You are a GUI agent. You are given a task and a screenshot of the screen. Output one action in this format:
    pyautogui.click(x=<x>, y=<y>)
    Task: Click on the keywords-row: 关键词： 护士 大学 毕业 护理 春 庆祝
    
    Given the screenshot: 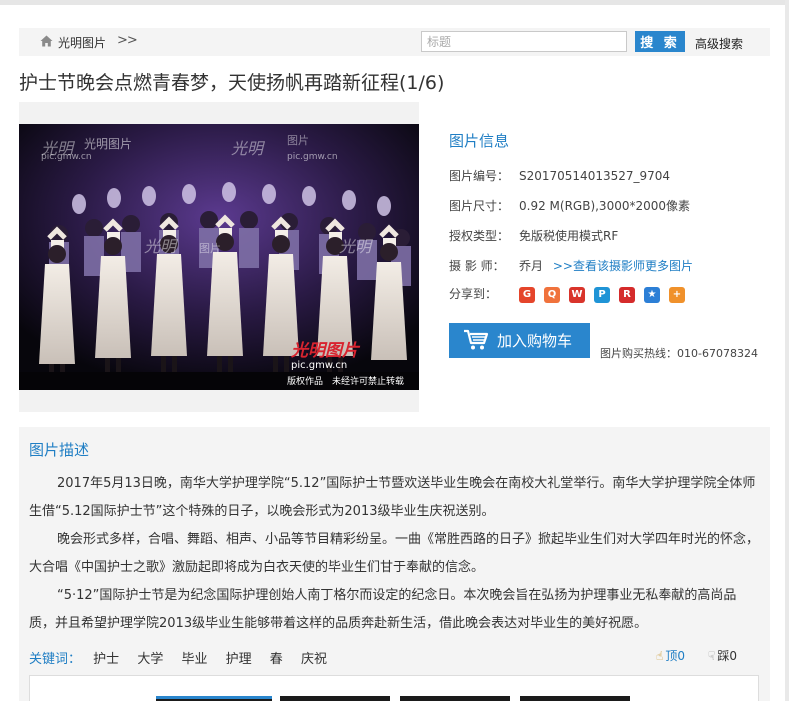 What is the action you would take?
    pyautogui.click(x=185, y=657)
    